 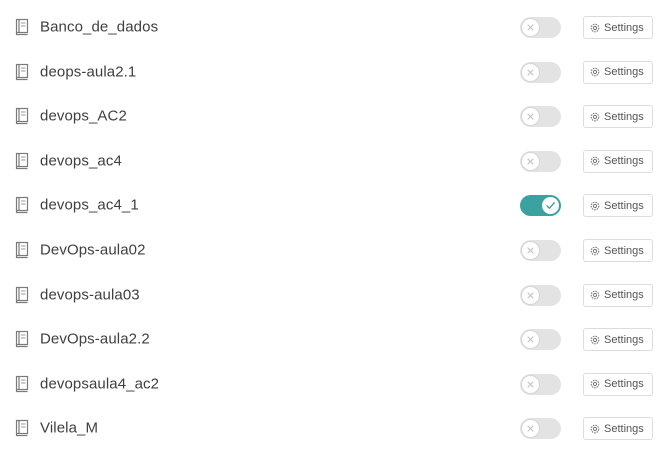 I want to click on repository-name: DevOps-aula02, so click(x=93, y=250).